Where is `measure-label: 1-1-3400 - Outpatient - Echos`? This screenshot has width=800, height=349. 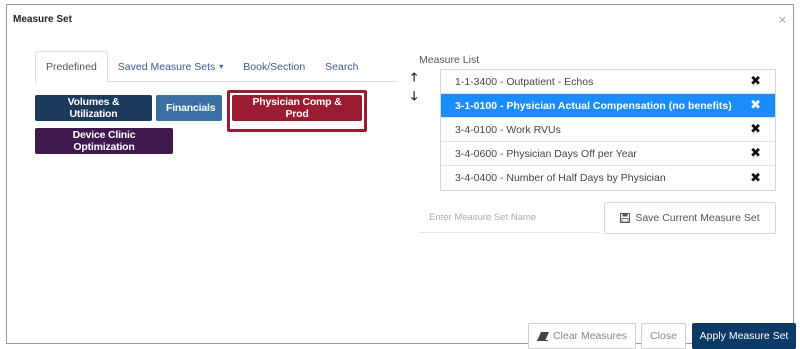 measure-label: 1-1-3400 - Outpatient - Echos is located at coordinates (524, 81).